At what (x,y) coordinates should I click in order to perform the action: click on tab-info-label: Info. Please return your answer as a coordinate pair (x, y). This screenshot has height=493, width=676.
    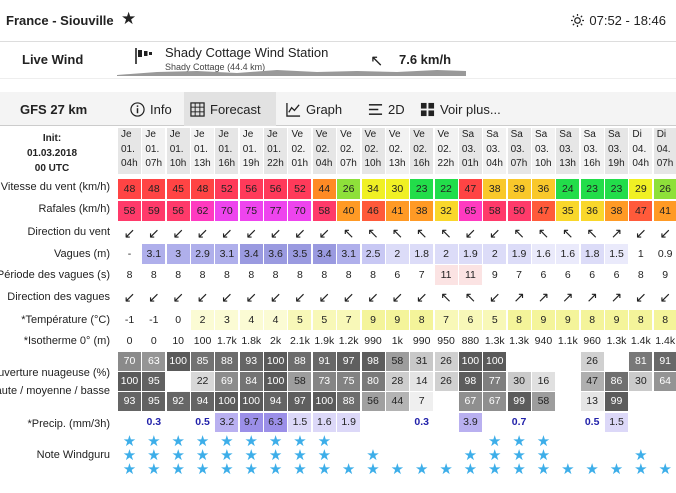
    Looking at the image, I should click on (161, 109).